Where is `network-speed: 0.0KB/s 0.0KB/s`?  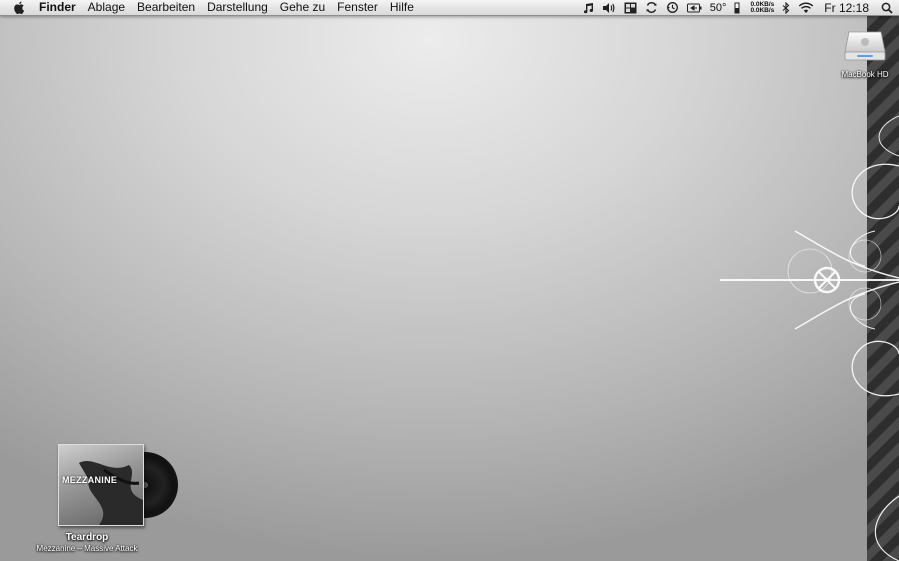
network-speed: 0.0KB/s 0.0KB/s is located at coordinates (762, 7).